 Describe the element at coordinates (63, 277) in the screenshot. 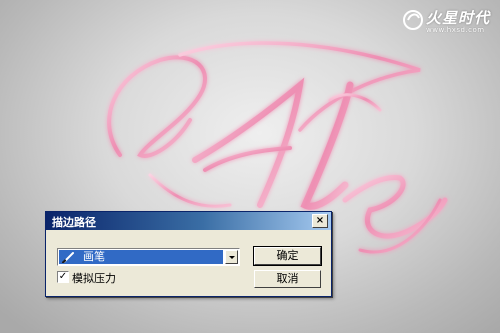

I see `simulate-pressure-checkbox: ✓` at that location.